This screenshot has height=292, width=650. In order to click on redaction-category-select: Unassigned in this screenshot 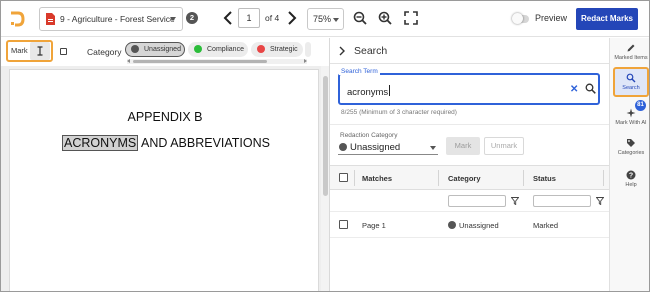, I will do `click(388, 147)`.